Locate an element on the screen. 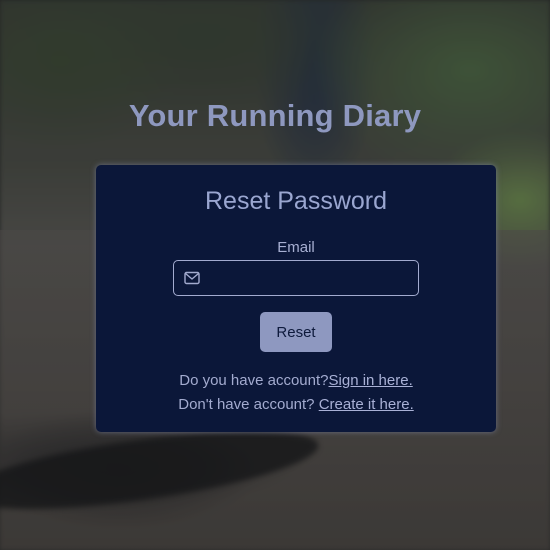 The width and height of the screenshot is (550, 550). email-field is located at coordinates (296, 278).